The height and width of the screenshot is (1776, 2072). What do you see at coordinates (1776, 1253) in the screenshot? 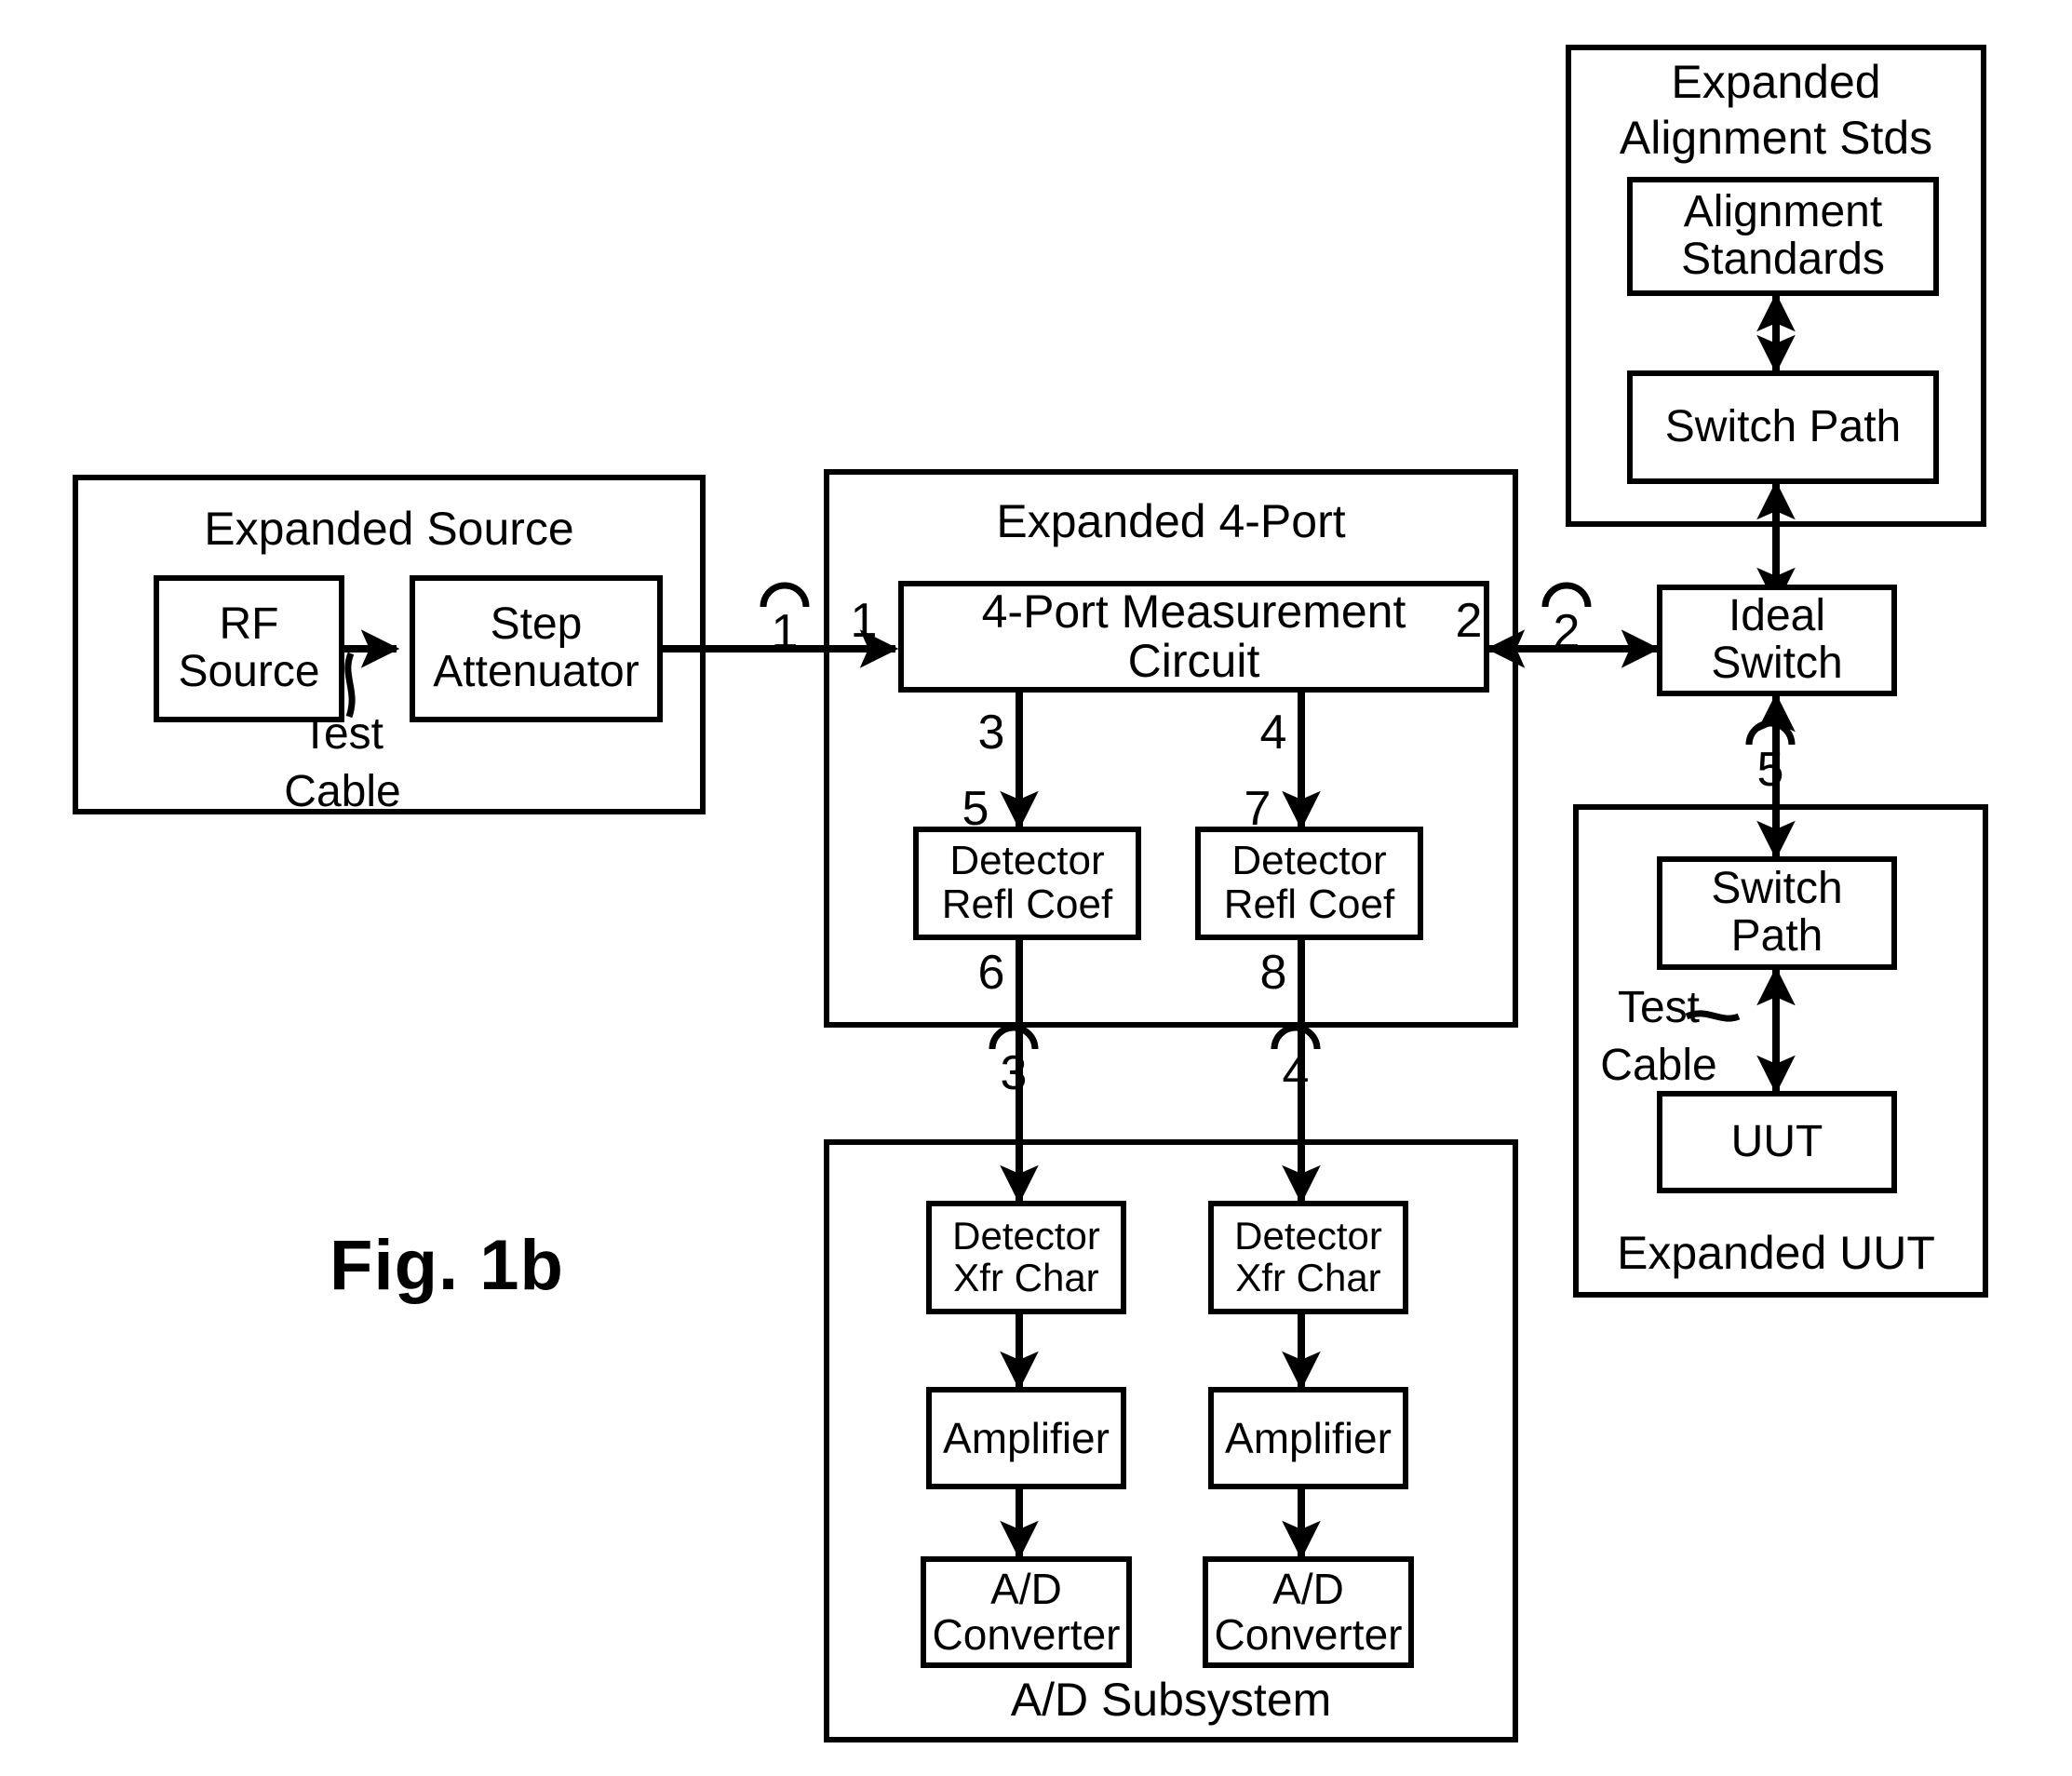
I see `group-expanded-uut-title: Expanded UUT` at bounding box center [1776, 1253].